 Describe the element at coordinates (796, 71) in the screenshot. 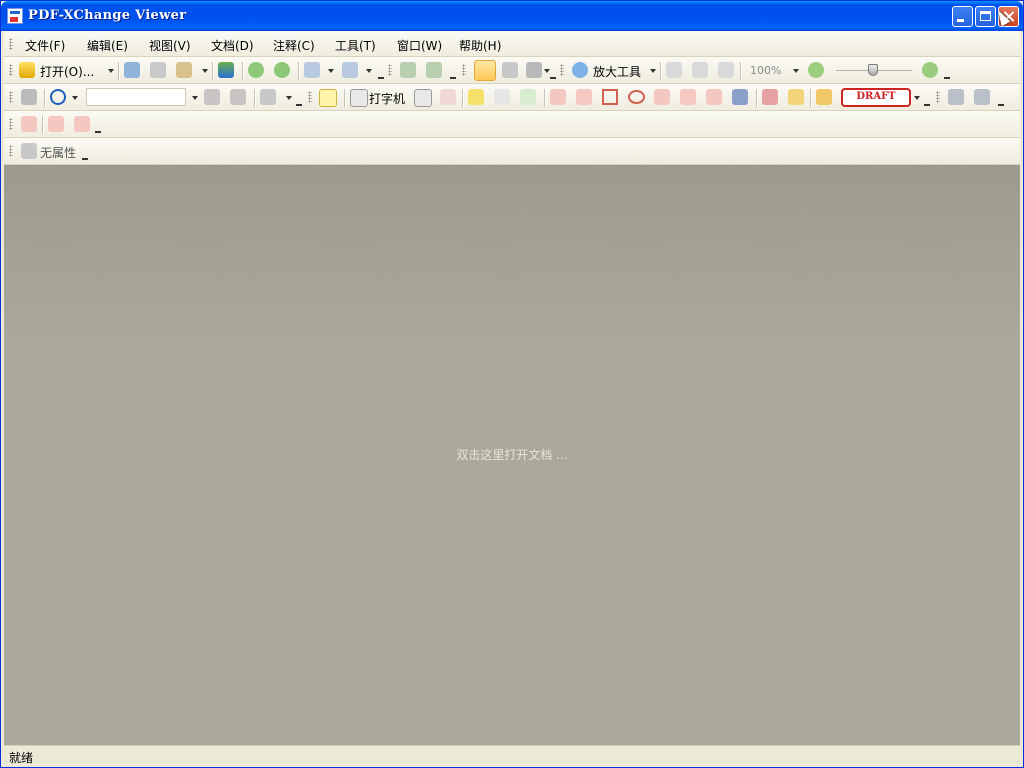

I see `zoom-dropdown-arrow-icon` at that location.